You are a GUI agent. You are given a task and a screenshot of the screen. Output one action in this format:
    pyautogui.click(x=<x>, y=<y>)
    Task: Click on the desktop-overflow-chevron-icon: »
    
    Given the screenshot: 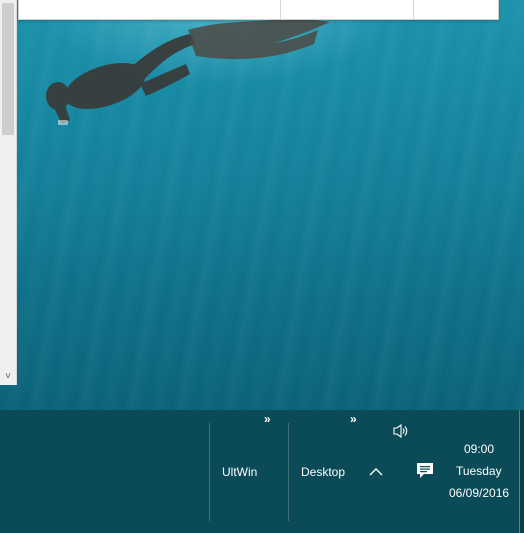 What is the action you would take?
    pyautogui.click(x=353, y=419)
    